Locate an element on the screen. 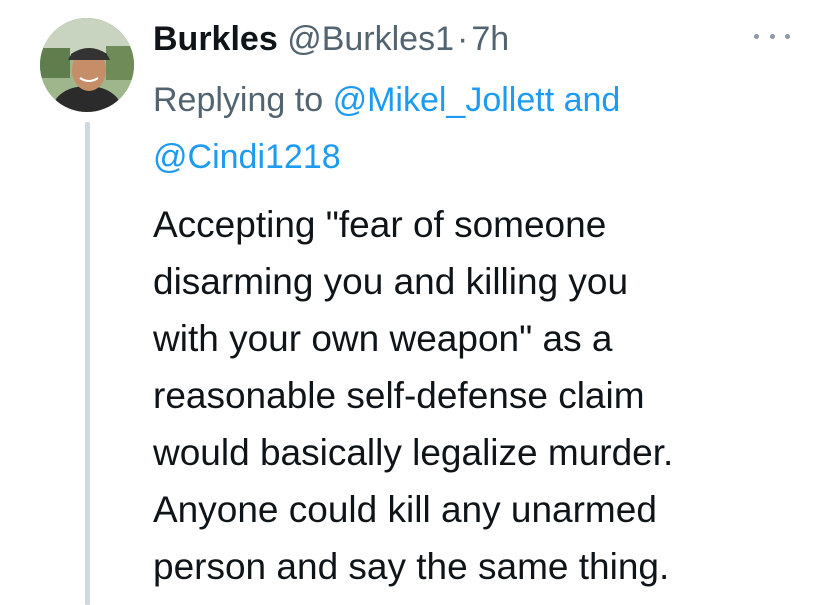  tweet-text-line: Anyone could kill any unarmed is located at coordinates (405, 509).